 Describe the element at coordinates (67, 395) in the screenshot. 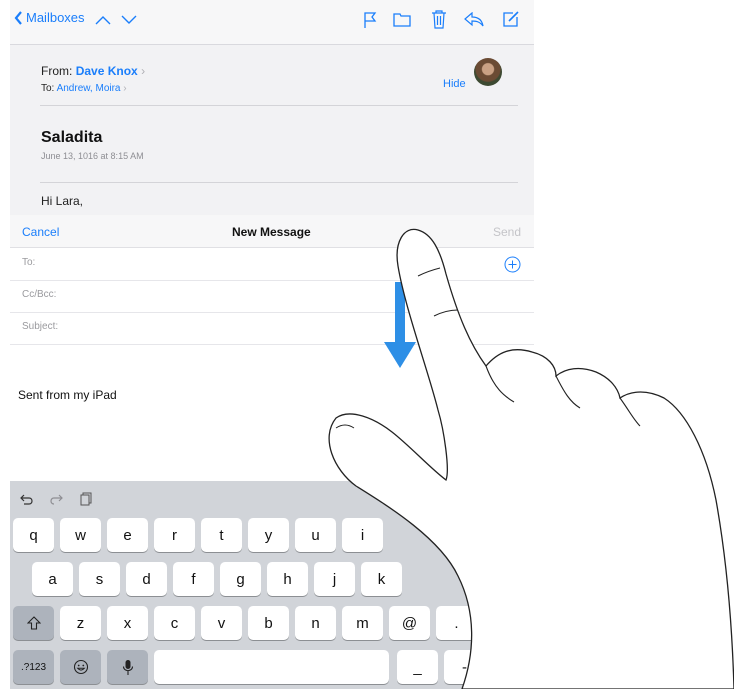

I see `compose-body: Sent from my iPad` at that location.